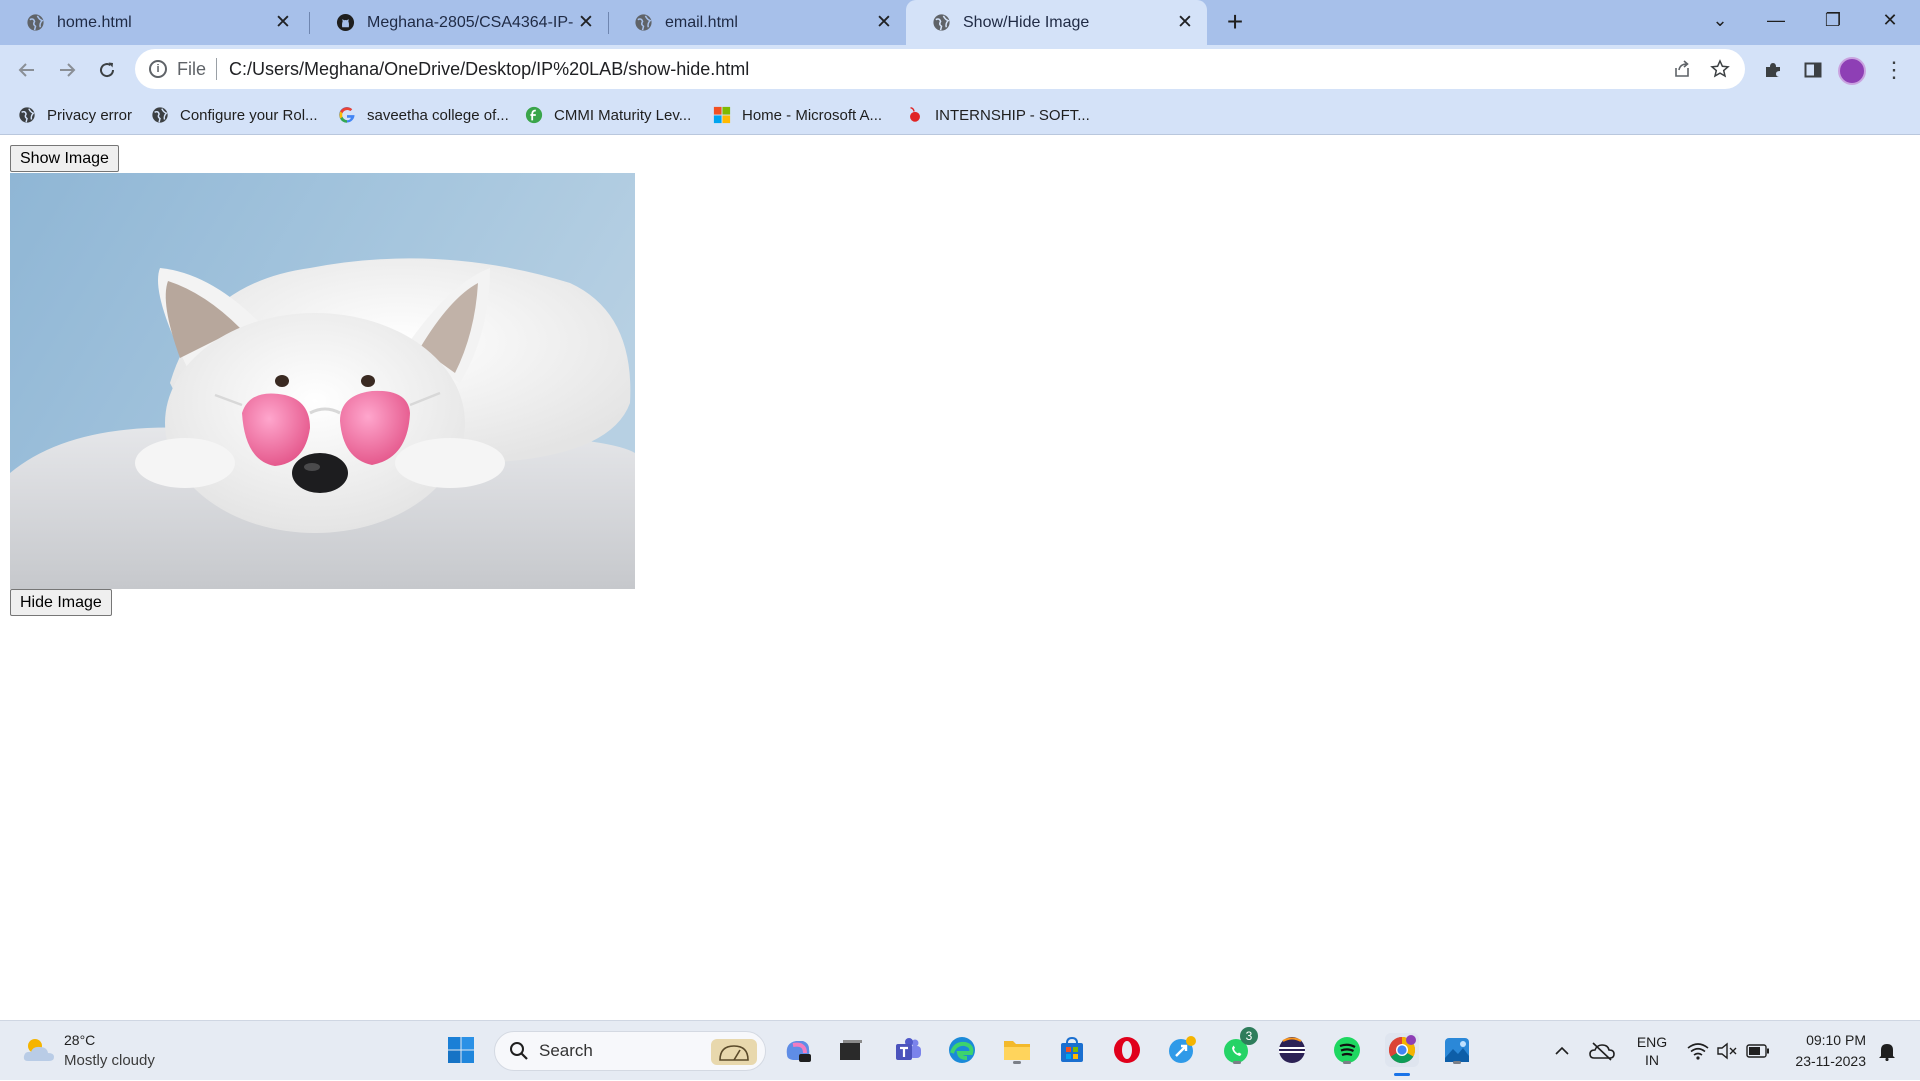  What do you see at coordinates (630, 1051) in the screenshot?
I see `taskbar-search-box: Search` at bounding box center [630, 1051].